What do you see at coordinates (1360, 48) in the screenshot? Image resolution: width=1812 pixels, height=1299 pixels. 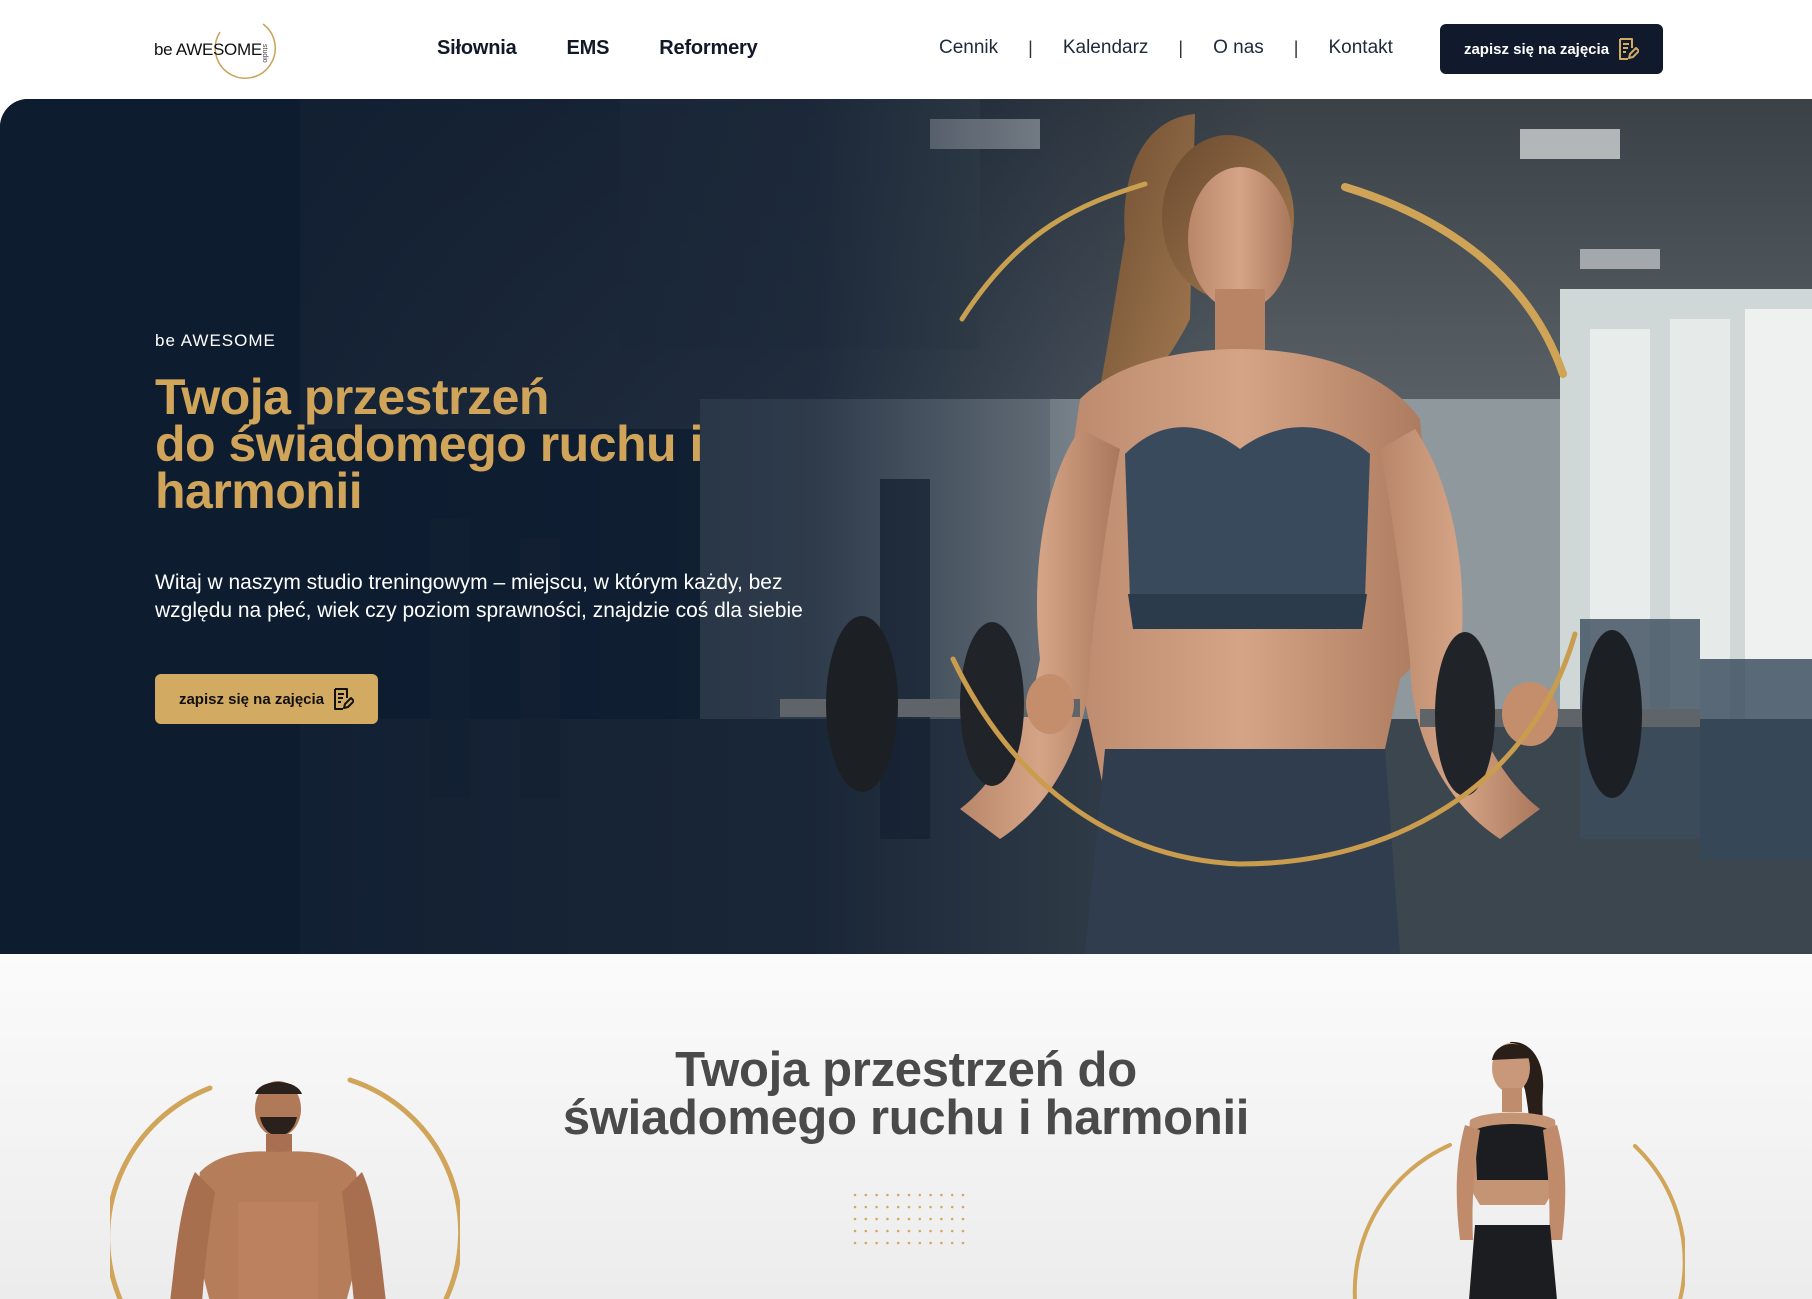 I see `nav-kontakt: Kontakt` at bounding box center [1360, 48].